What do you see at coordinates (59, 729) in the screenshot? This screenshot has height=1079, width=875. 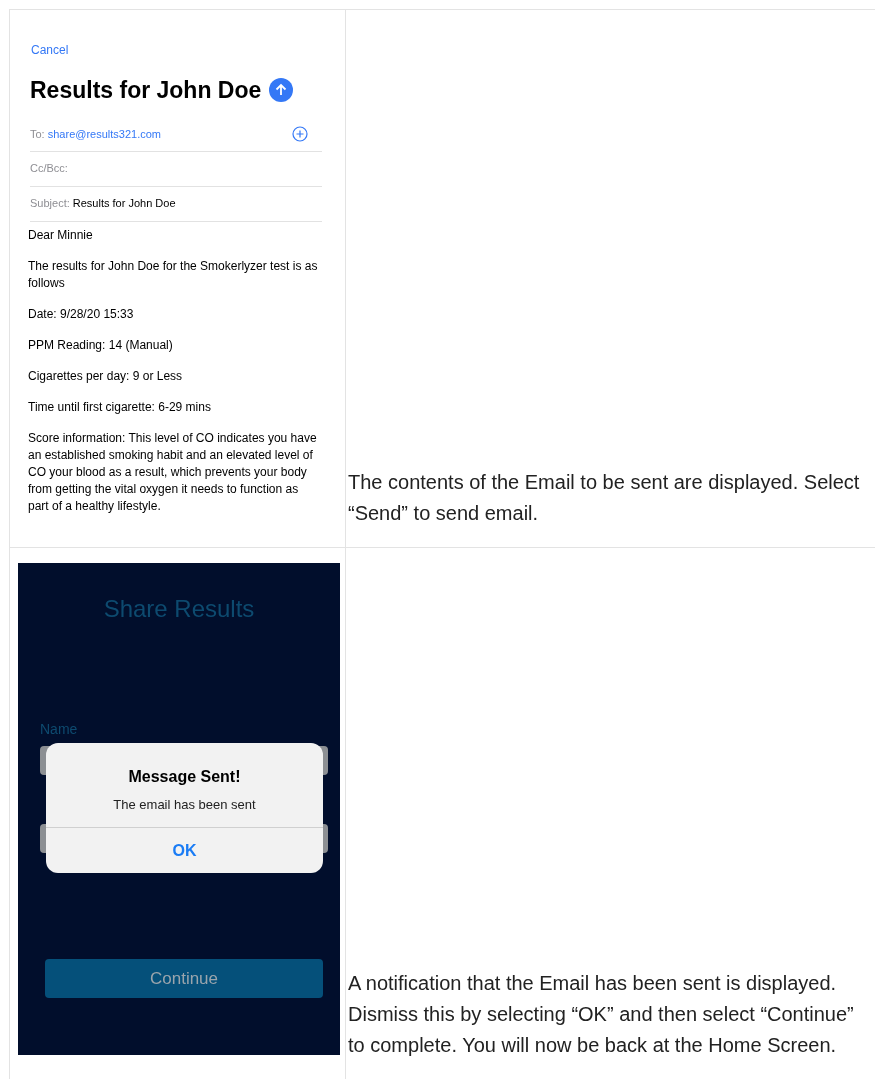 I see `name-label: Name` at bounding box center [59, 729].